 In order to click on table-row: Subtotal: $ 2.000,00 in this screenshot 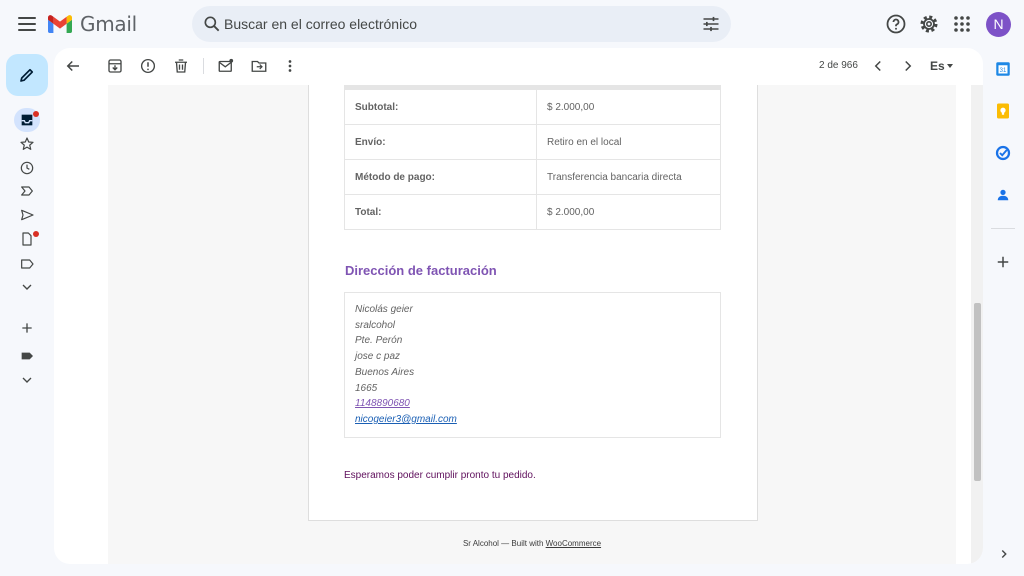, I will do `click(532, 107)`.